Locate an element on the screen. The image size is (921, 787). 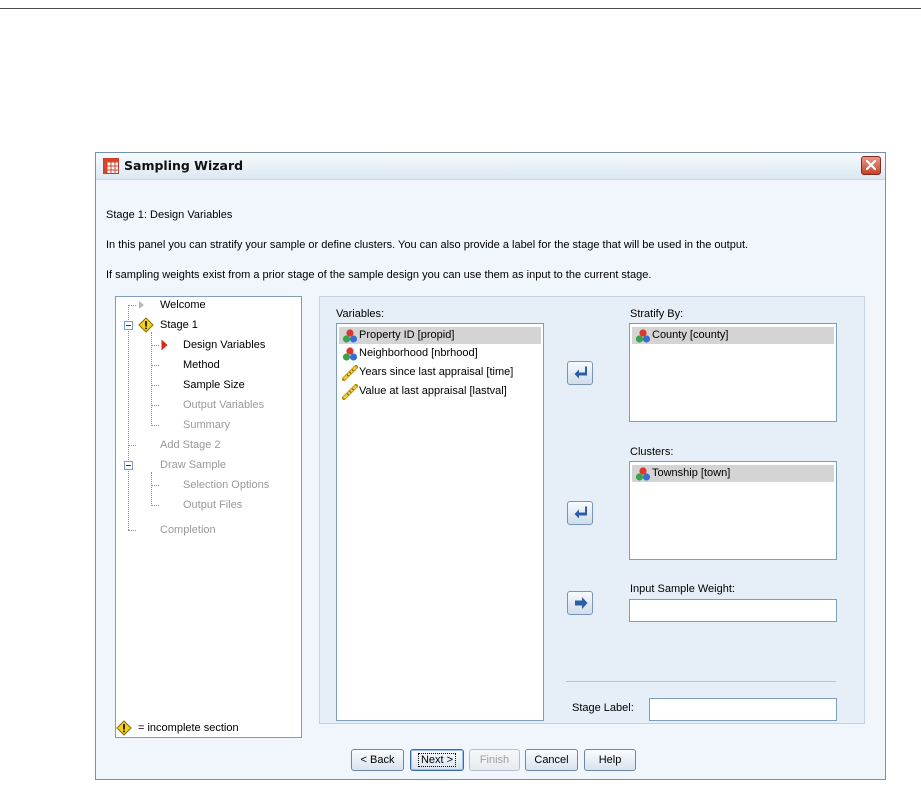
list-item: Property ID [propid] is located at coordinates (440, 335).